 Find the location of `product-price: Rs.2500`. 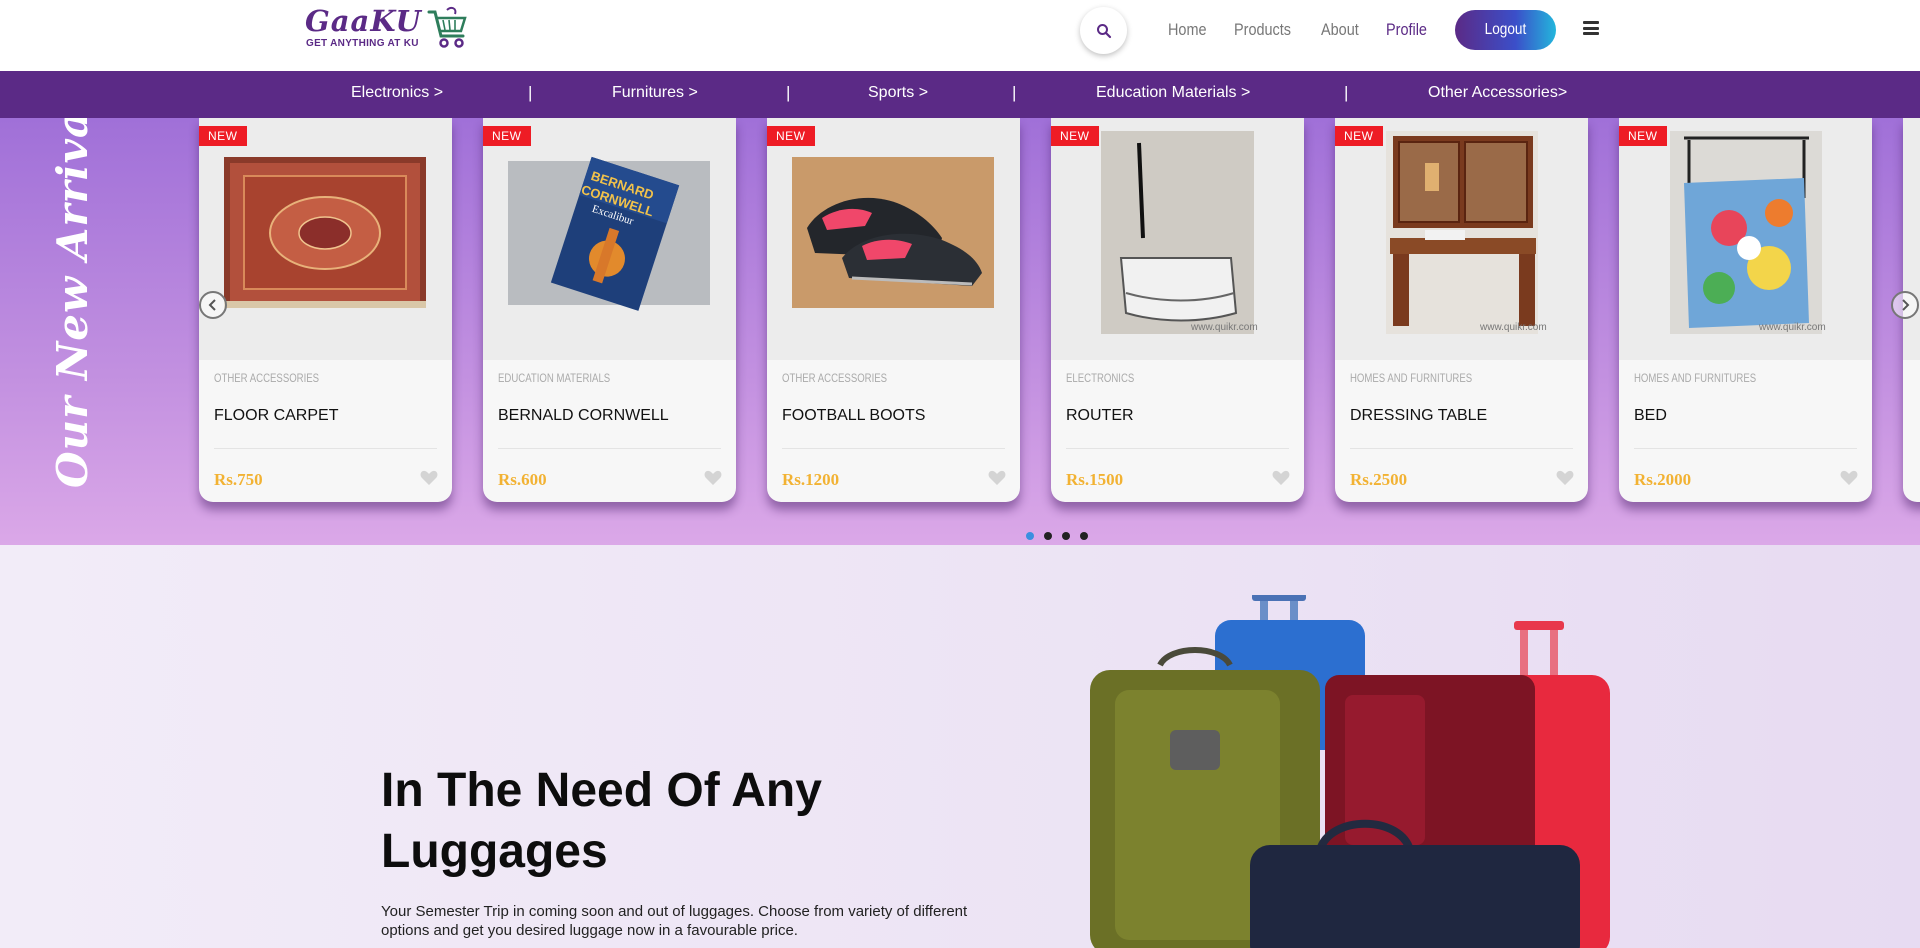

product-price: Rs.2500 is located at coordinates (1379, 479).